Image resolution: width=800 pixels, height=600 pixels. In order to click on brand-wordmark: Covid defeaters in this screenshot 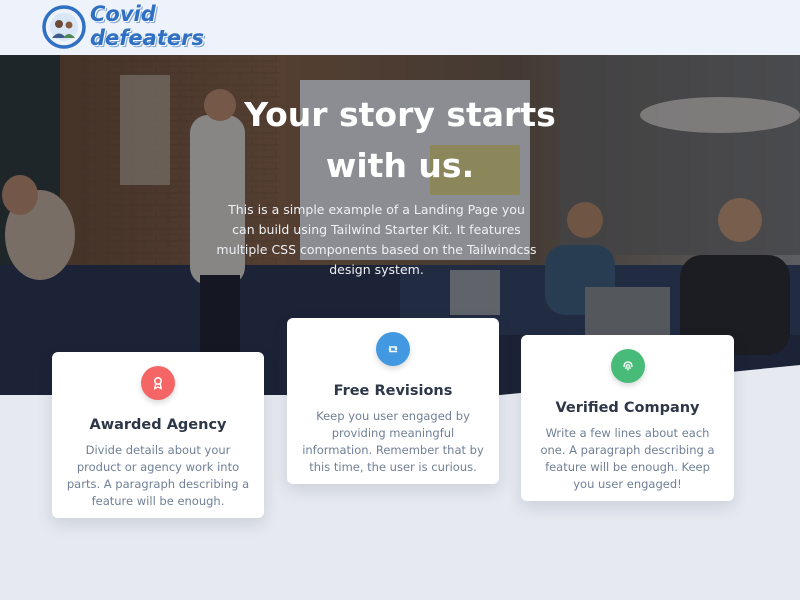, I will do `click(147, 26)`.